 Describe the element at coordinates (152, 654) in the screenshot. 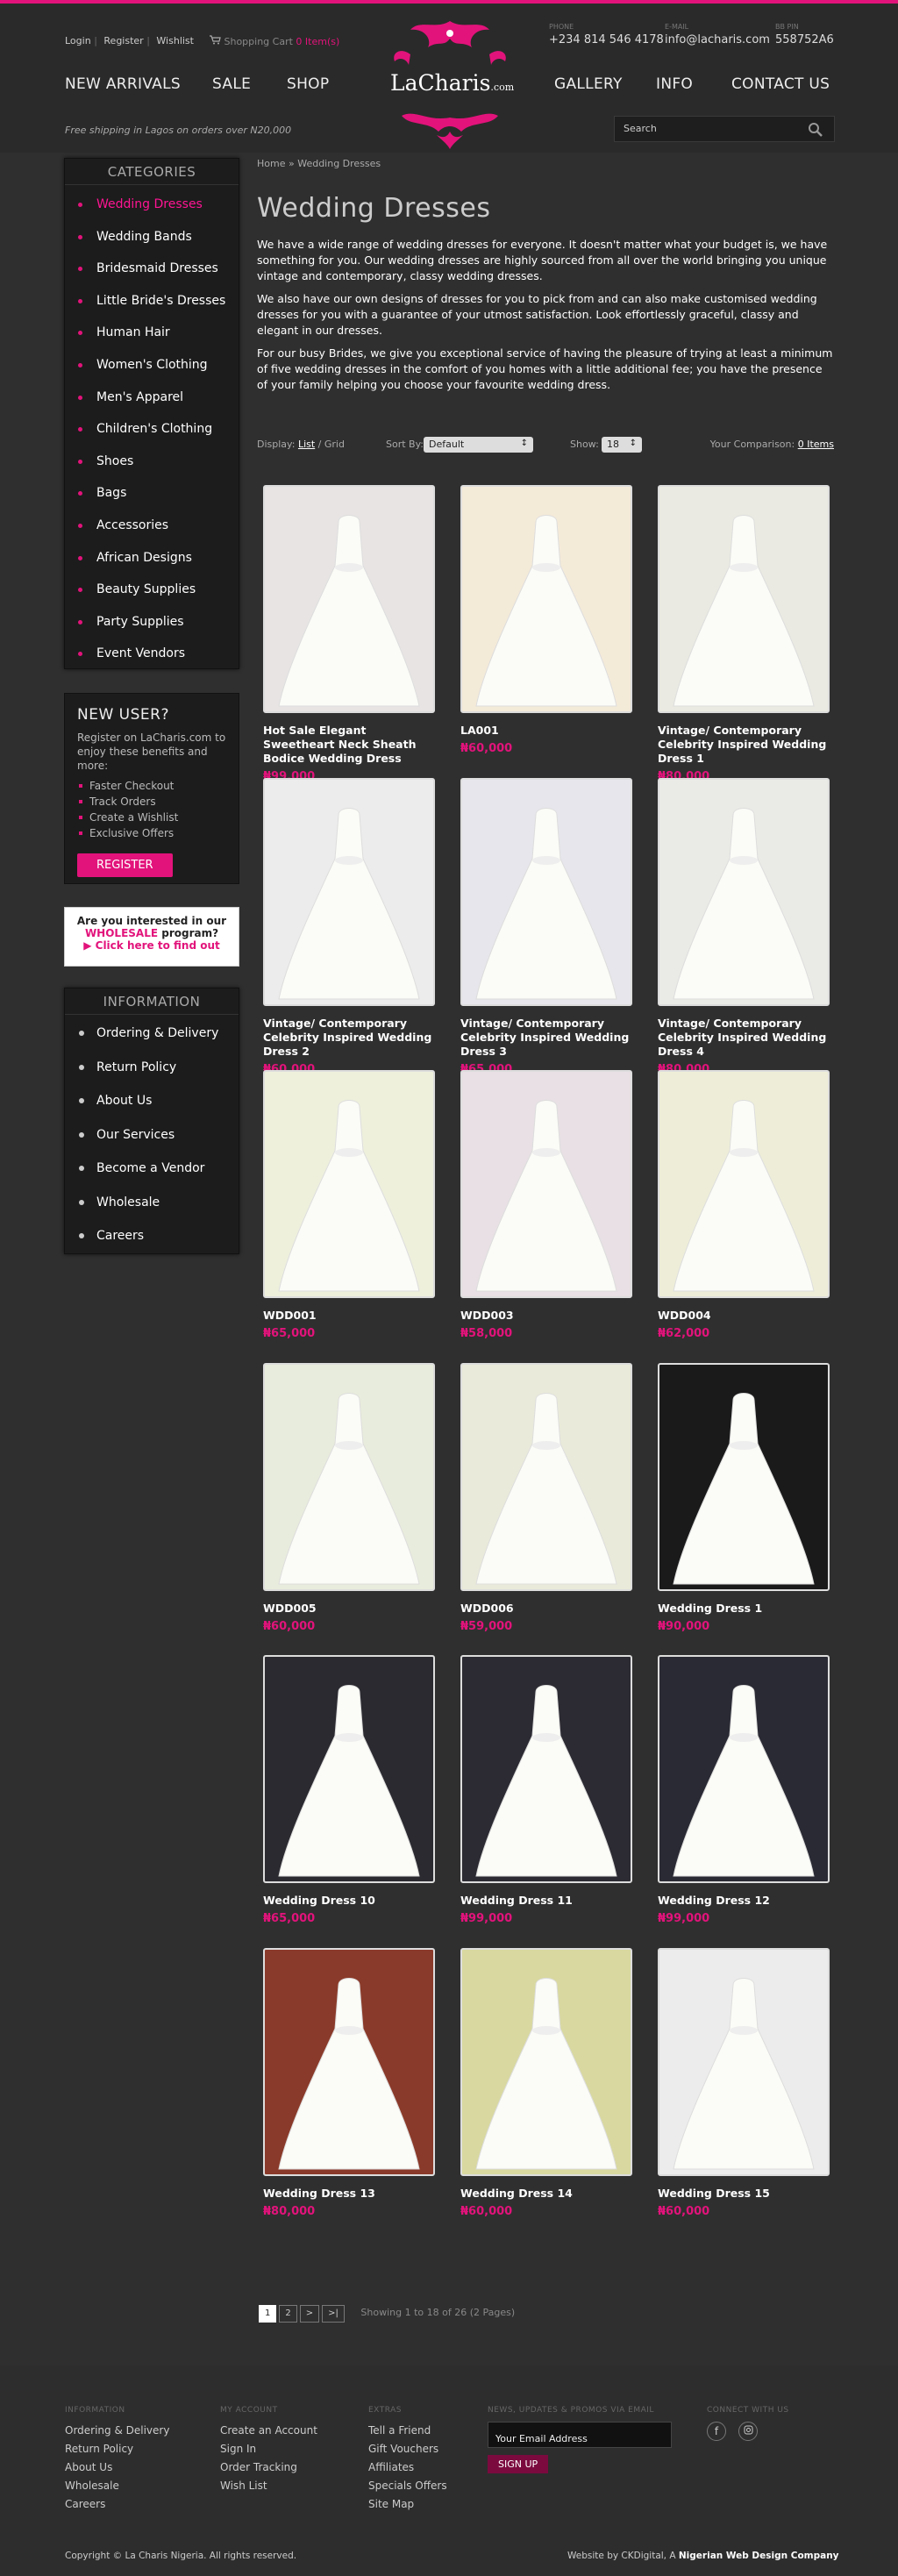

I see `category-item: Event Vendors` at that location.